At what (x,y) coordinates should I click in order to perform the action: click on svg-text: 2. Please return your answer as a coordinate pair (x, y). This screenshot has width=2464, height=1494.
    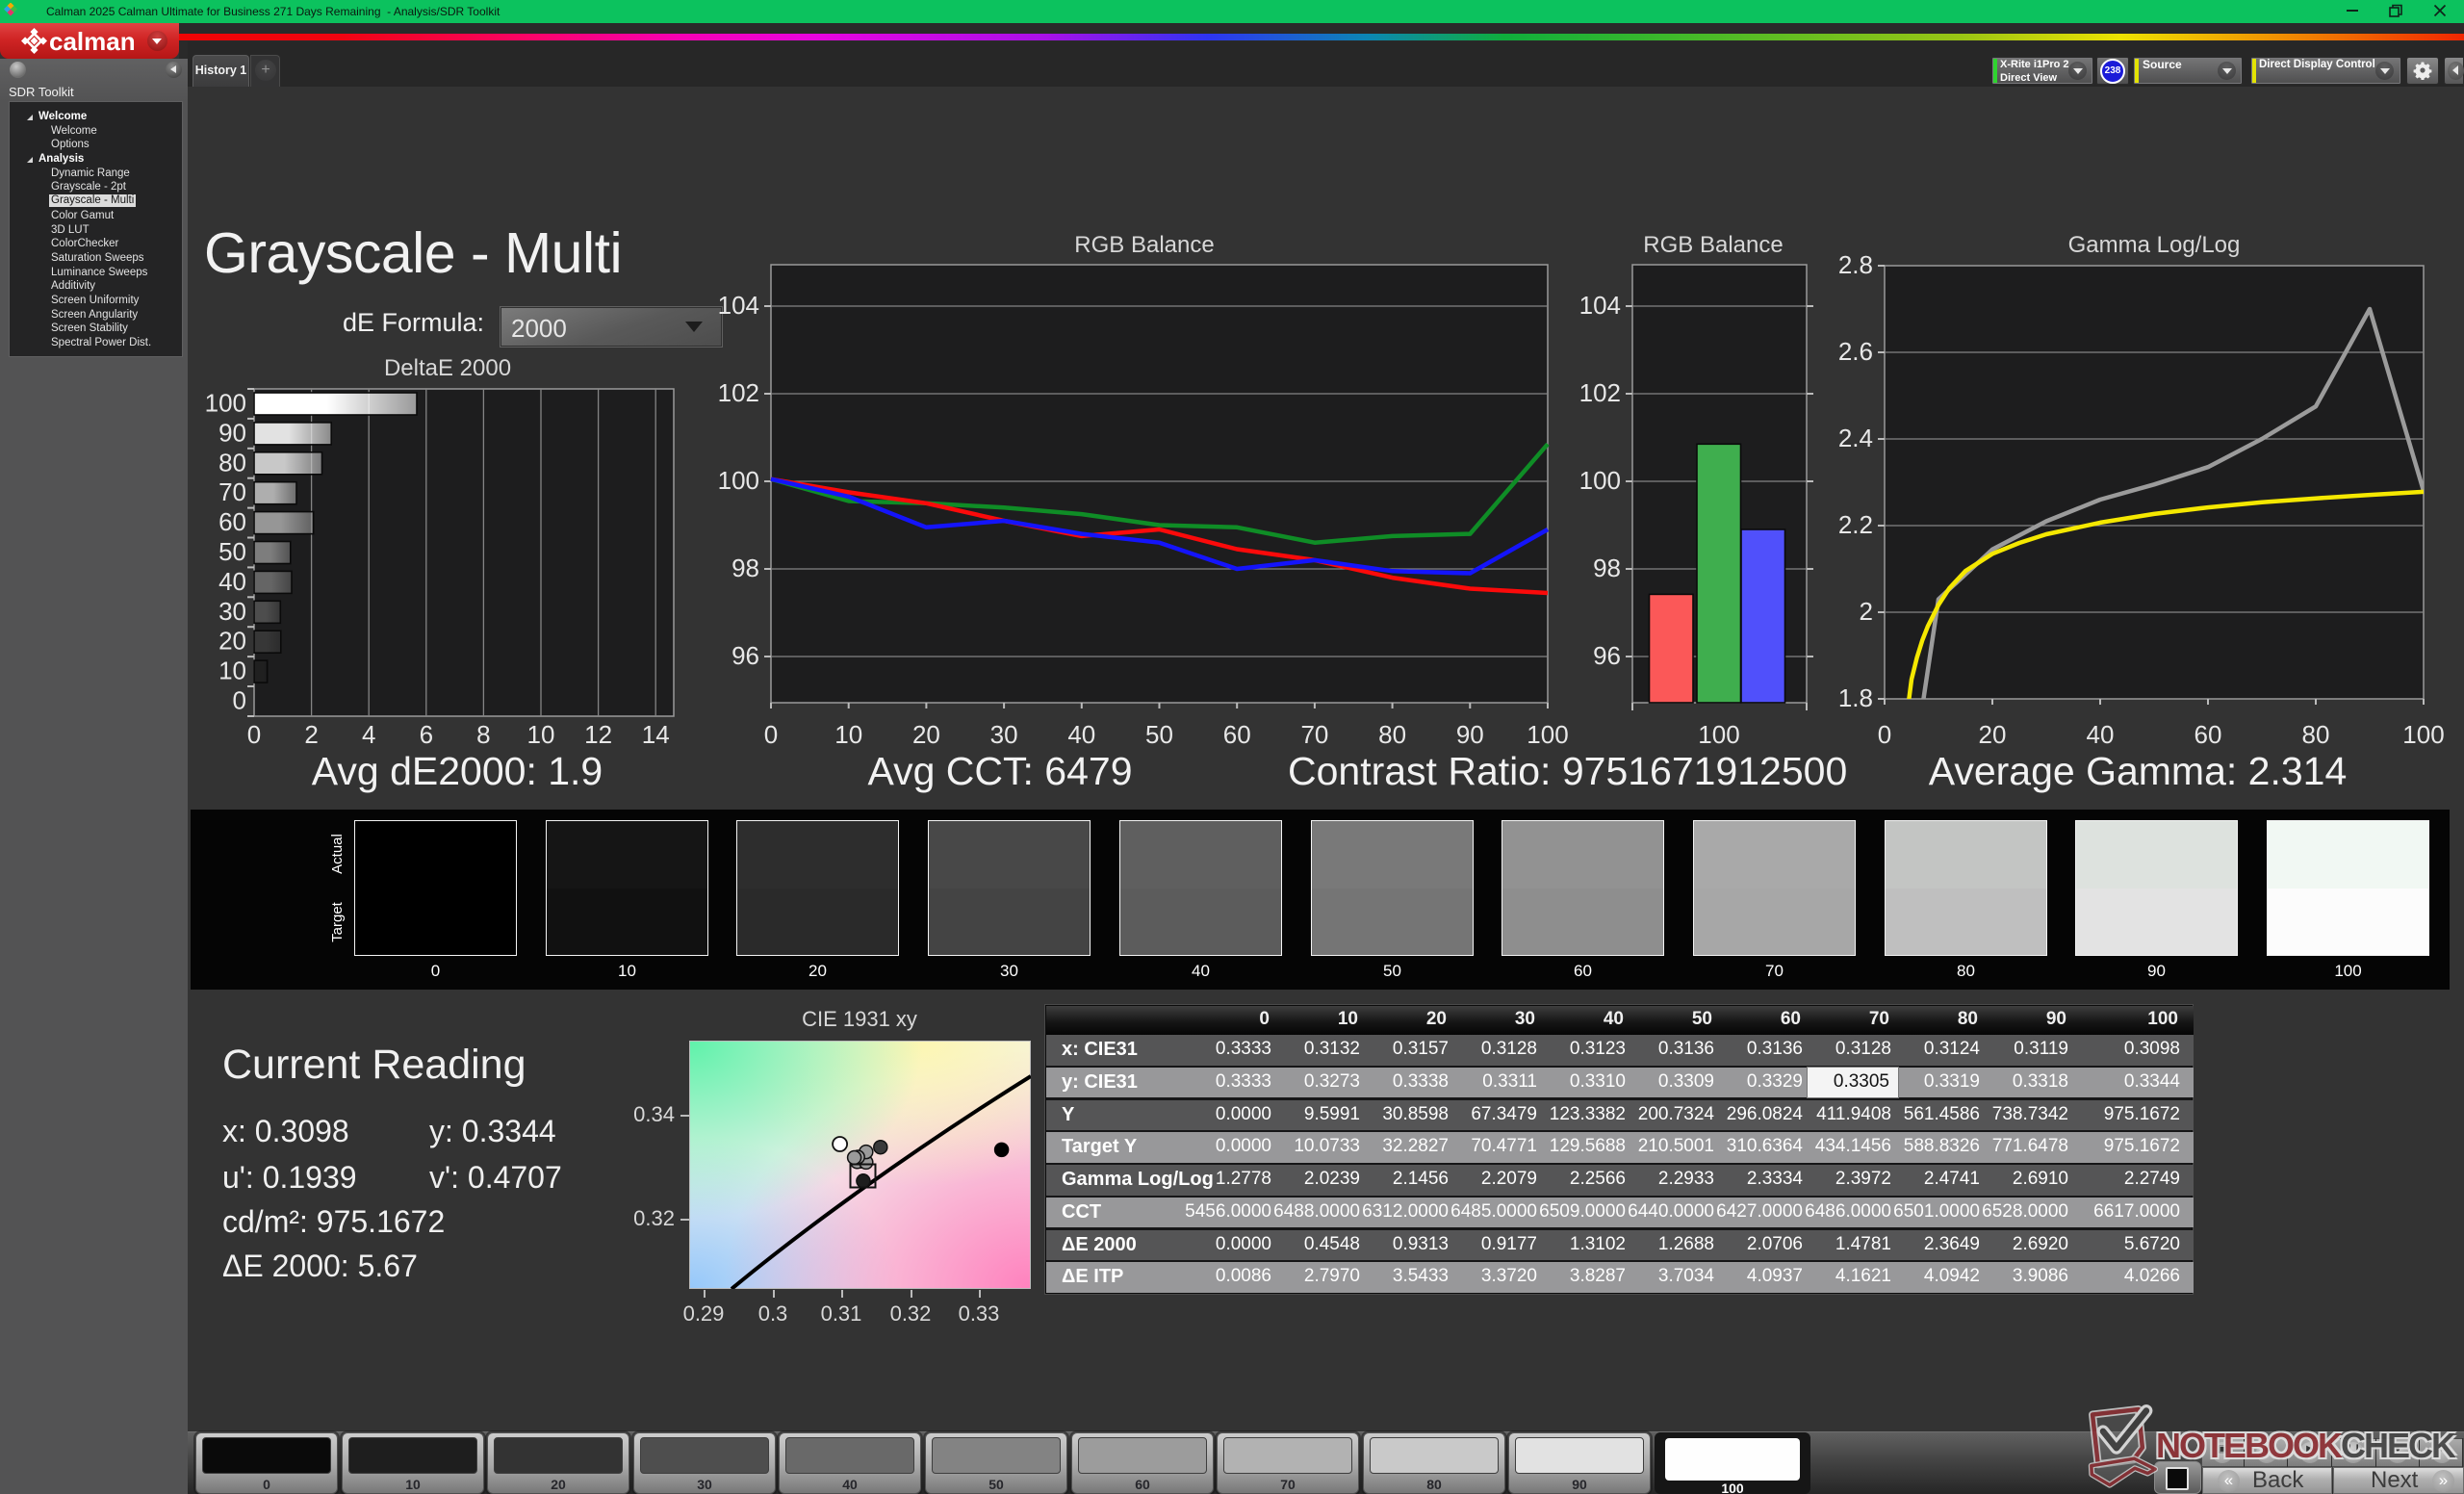
    Looking at the image, I should click on (1866, 611).